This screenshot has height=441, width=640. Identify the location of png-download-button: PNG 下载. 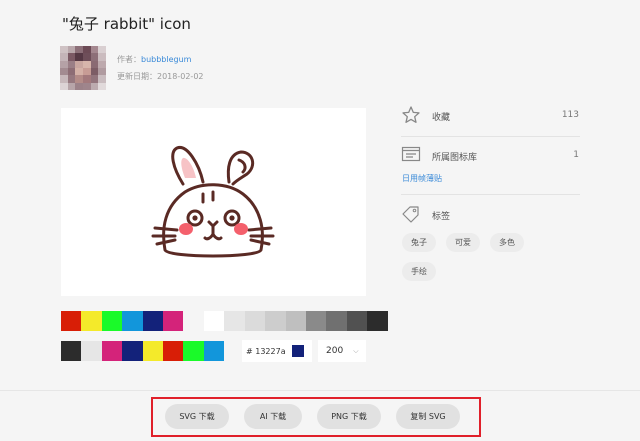
(349, 416).